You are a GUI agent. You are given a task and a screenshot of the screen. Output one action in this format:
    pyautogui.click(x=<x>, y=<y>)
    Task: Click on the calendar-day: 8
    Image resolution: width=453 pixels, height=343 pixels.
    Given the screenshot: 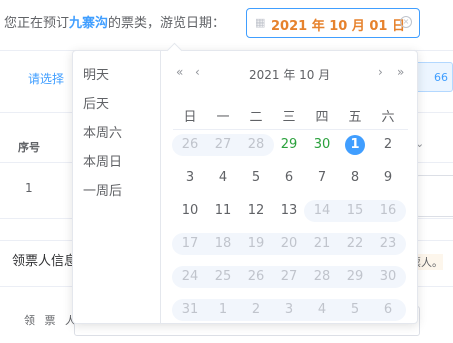 What is the action you would take?
    pyautogui.click(x=355, y=178)
    